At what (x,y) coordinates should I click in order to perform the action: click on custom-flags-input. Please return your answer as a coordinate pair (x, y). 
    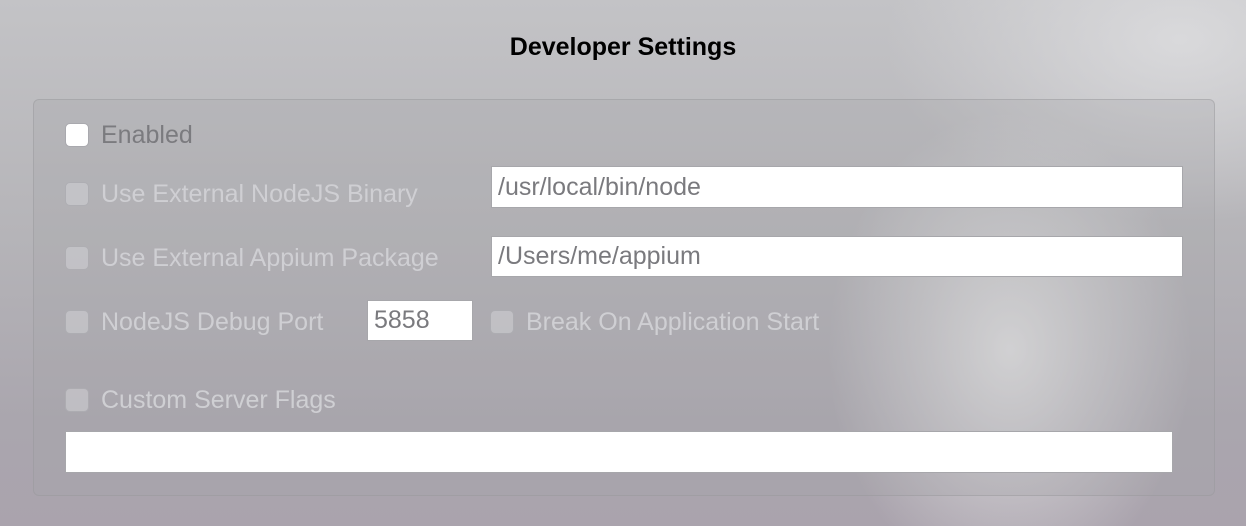
    Looking at the image, I should click on (619, 452).